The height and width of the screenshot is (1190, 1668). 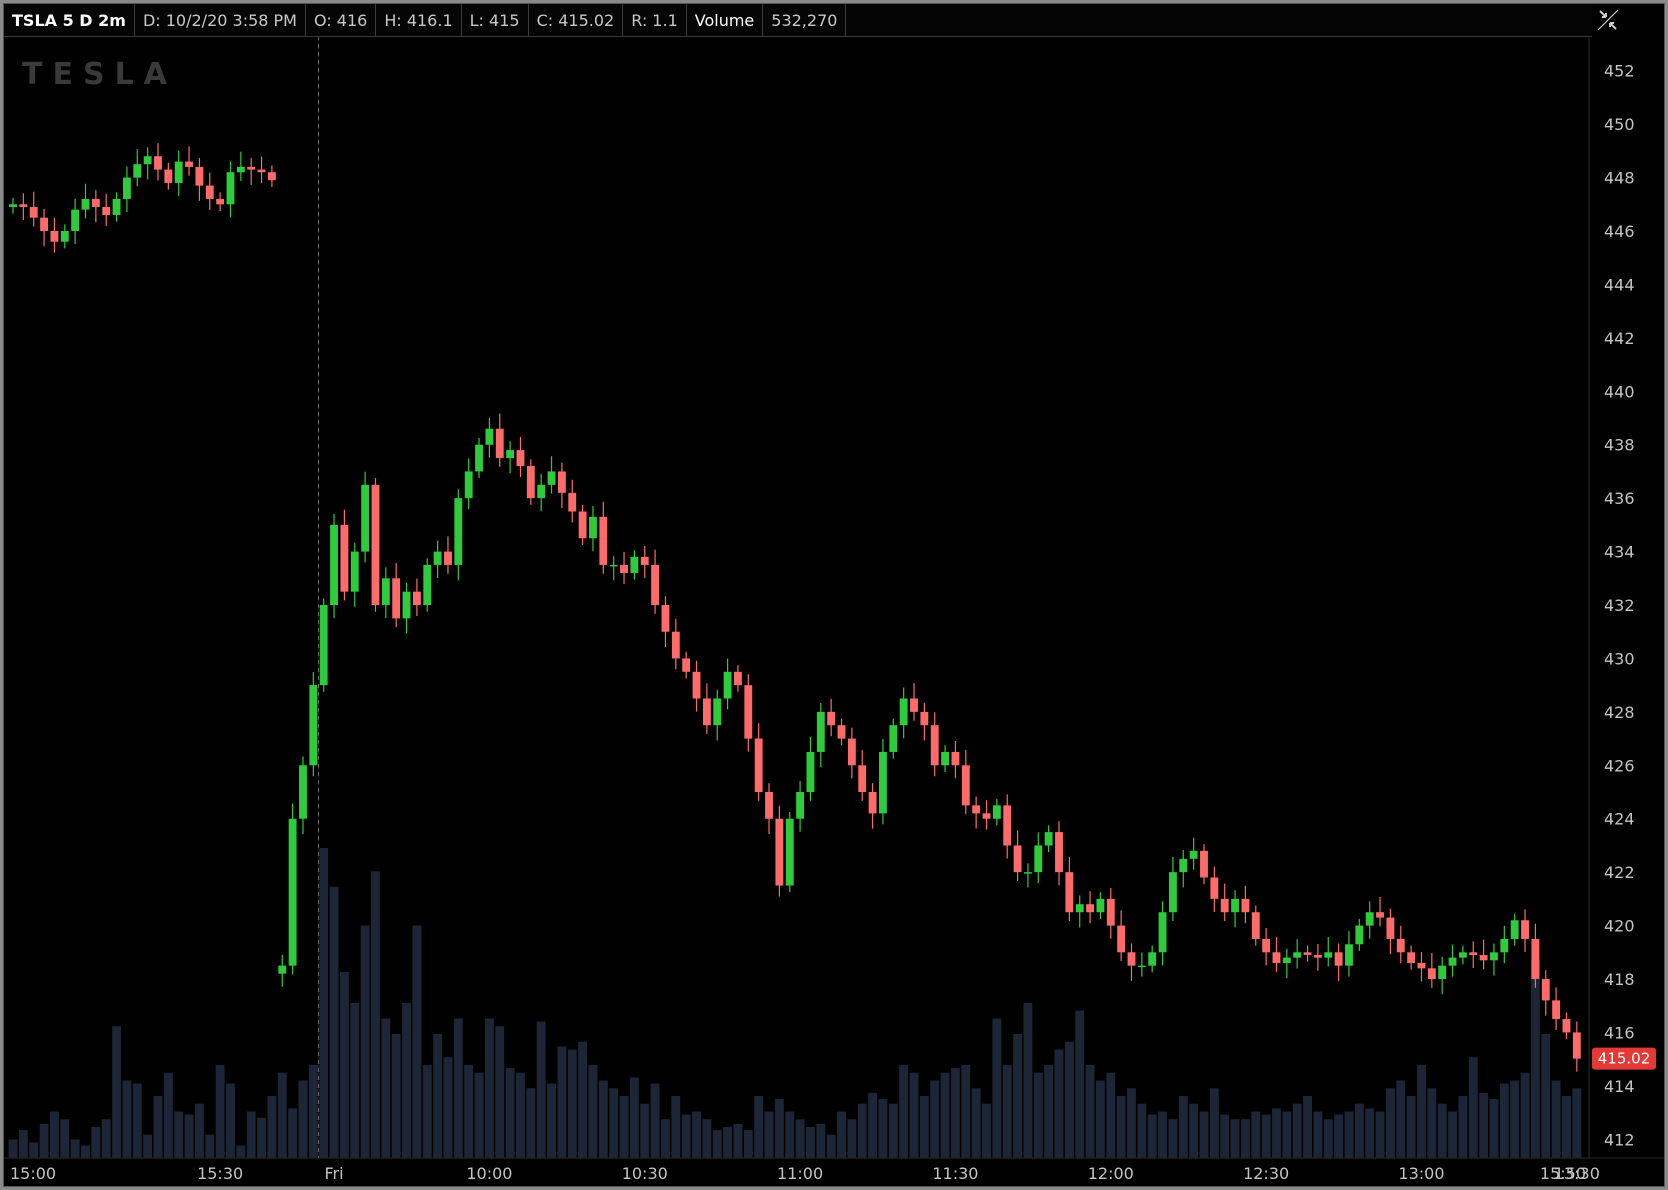 I want to click on volume-readout: 532,270, so click(x=805, y=20).